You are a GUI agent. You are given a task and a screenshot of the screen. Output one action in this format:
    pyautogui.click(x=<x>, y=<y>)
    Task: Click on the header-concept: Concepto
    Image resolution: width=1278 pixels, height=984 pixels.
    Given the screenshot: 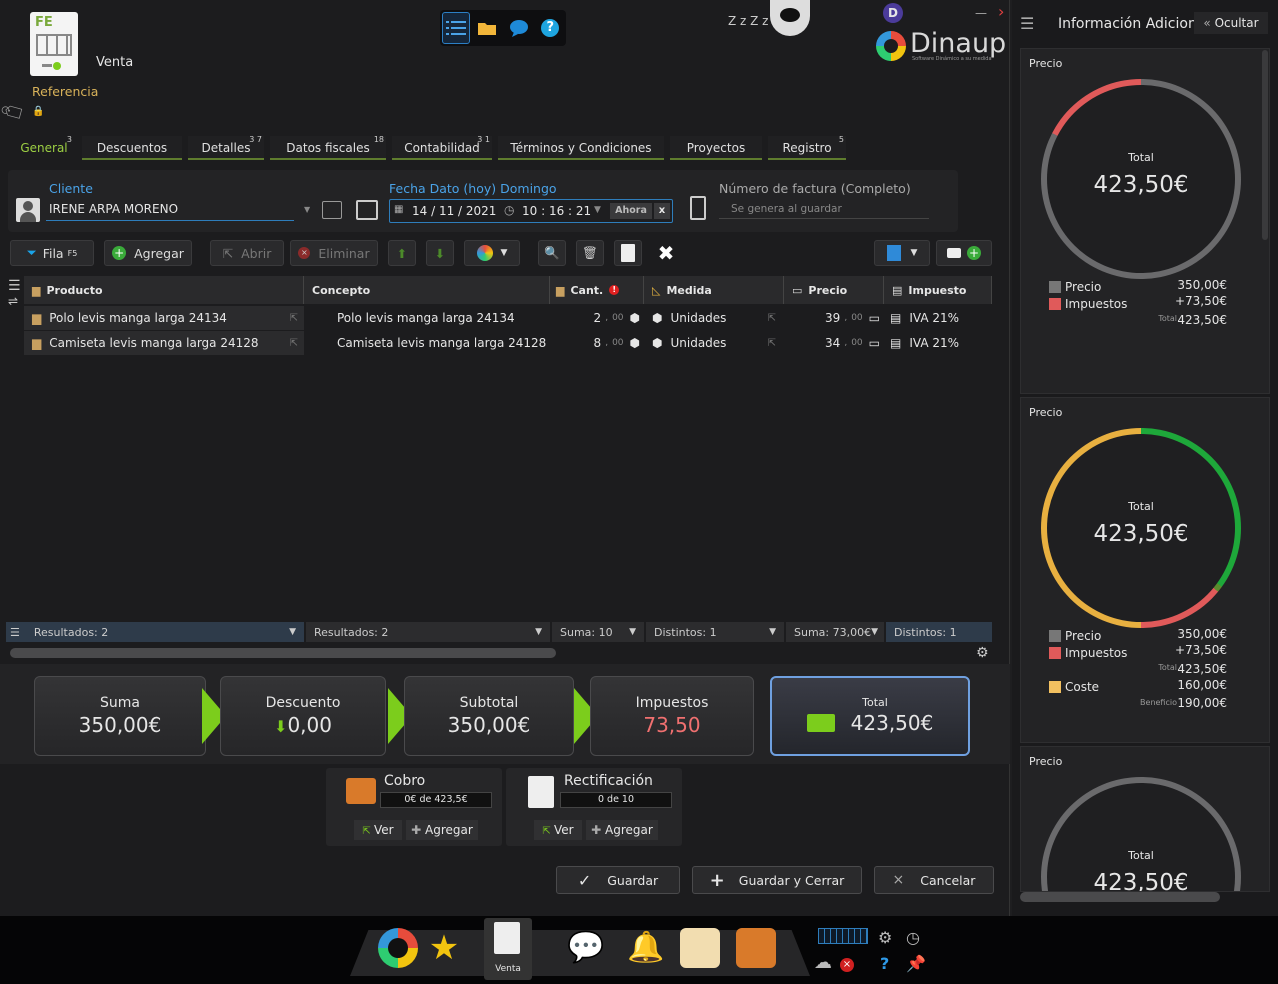 What is the action you would take?
    pyautogui.click(x=427, y=290)
    